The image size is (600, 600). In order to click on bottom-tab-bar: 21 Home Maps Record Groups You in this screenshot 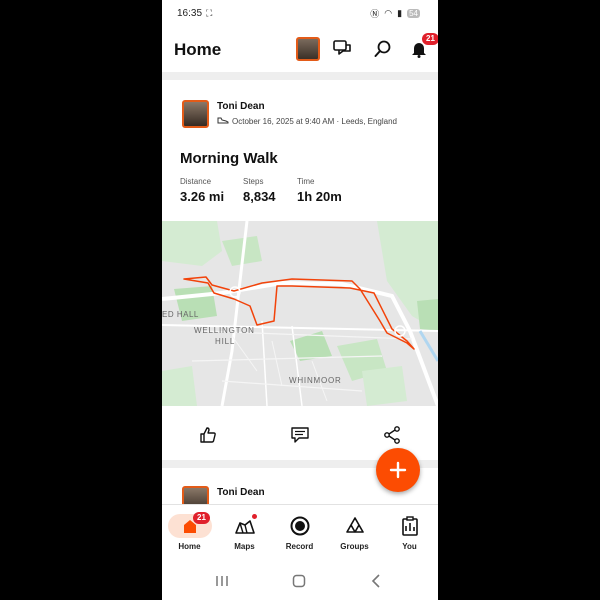, I will do `click(300, 533)`.